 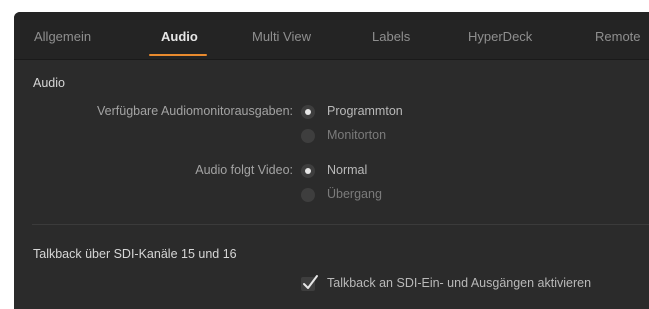 I want to click on tab-remote: Remote, so click(x=618, y=36).